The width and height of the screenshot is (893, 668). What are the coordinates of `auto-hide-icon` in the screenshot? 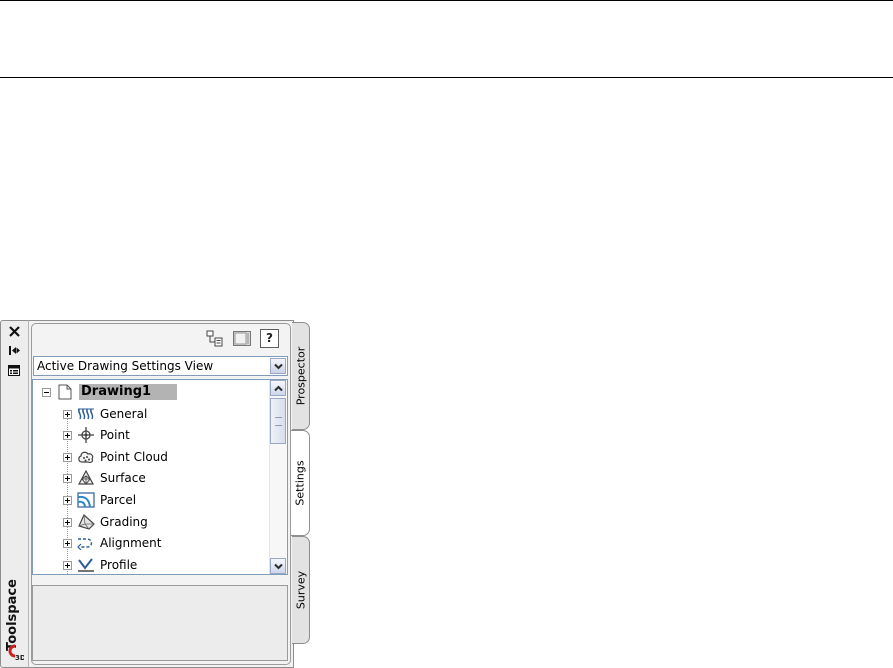 It's located at (14, 350).